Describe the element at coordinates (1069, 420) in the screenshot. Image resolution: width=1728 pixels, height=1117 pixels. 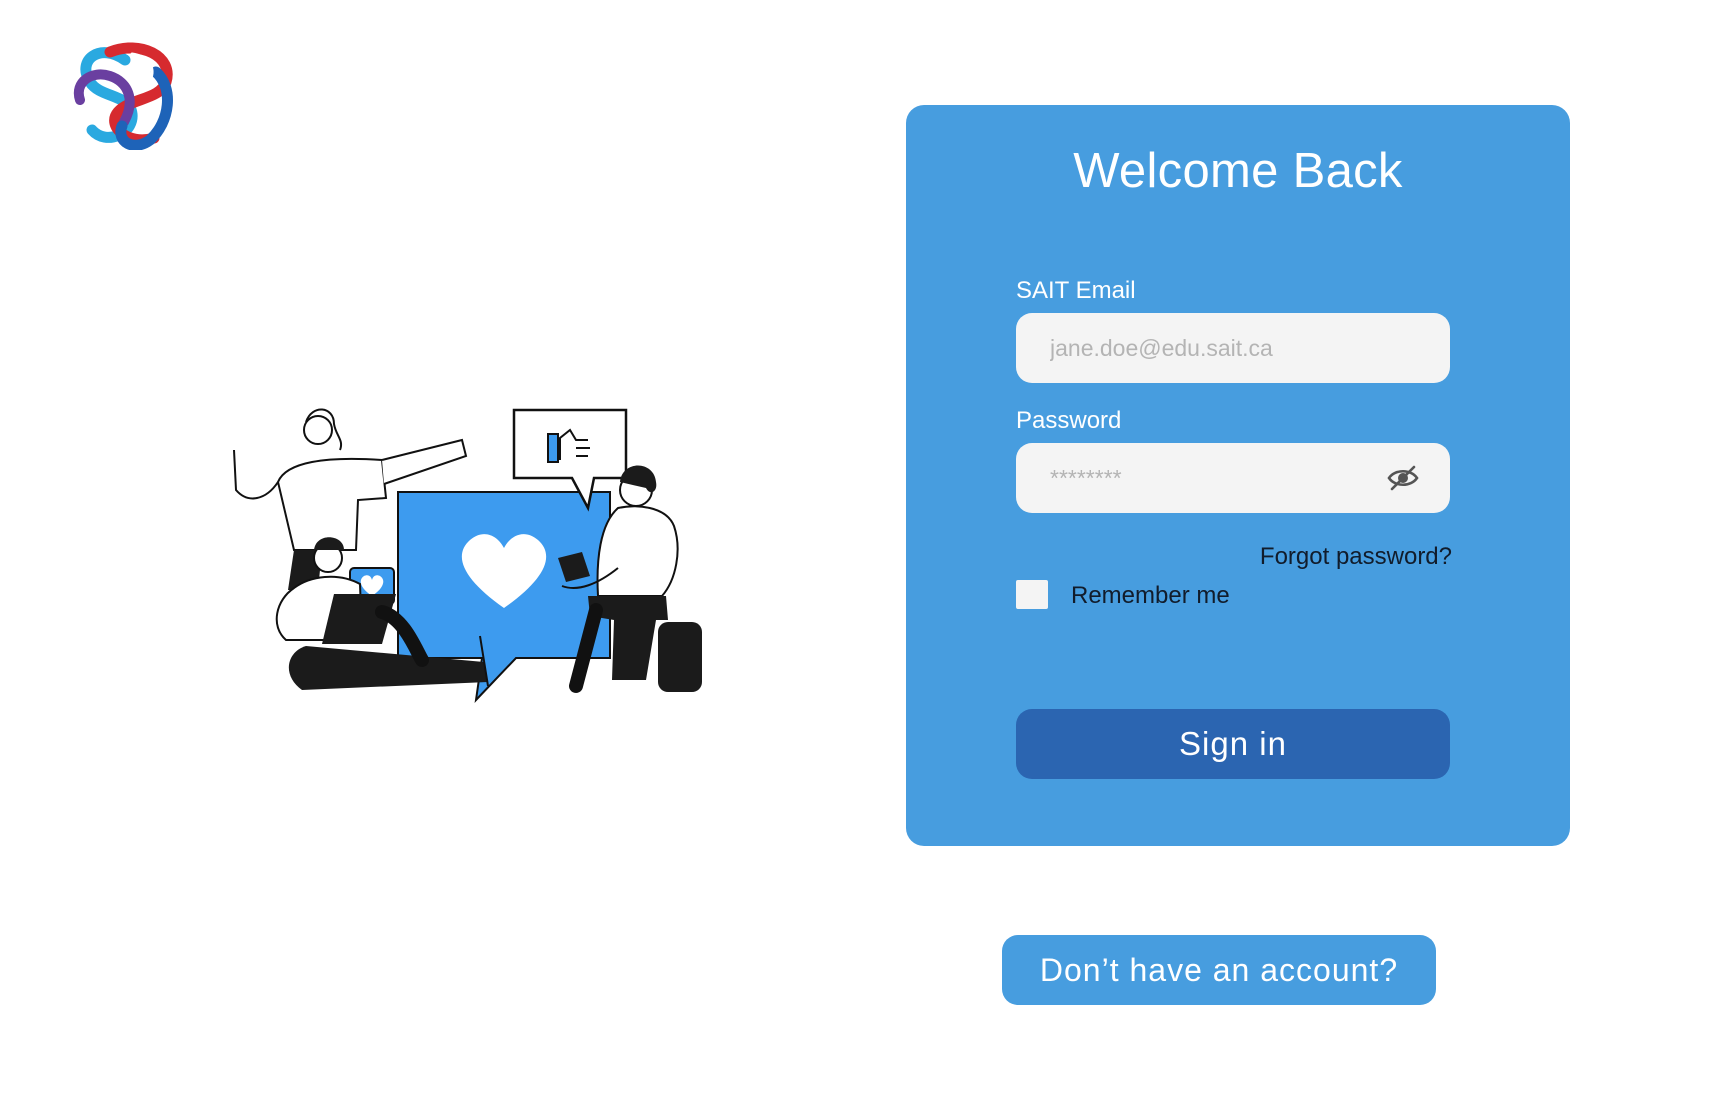
I see `password-label: Password` at that location.